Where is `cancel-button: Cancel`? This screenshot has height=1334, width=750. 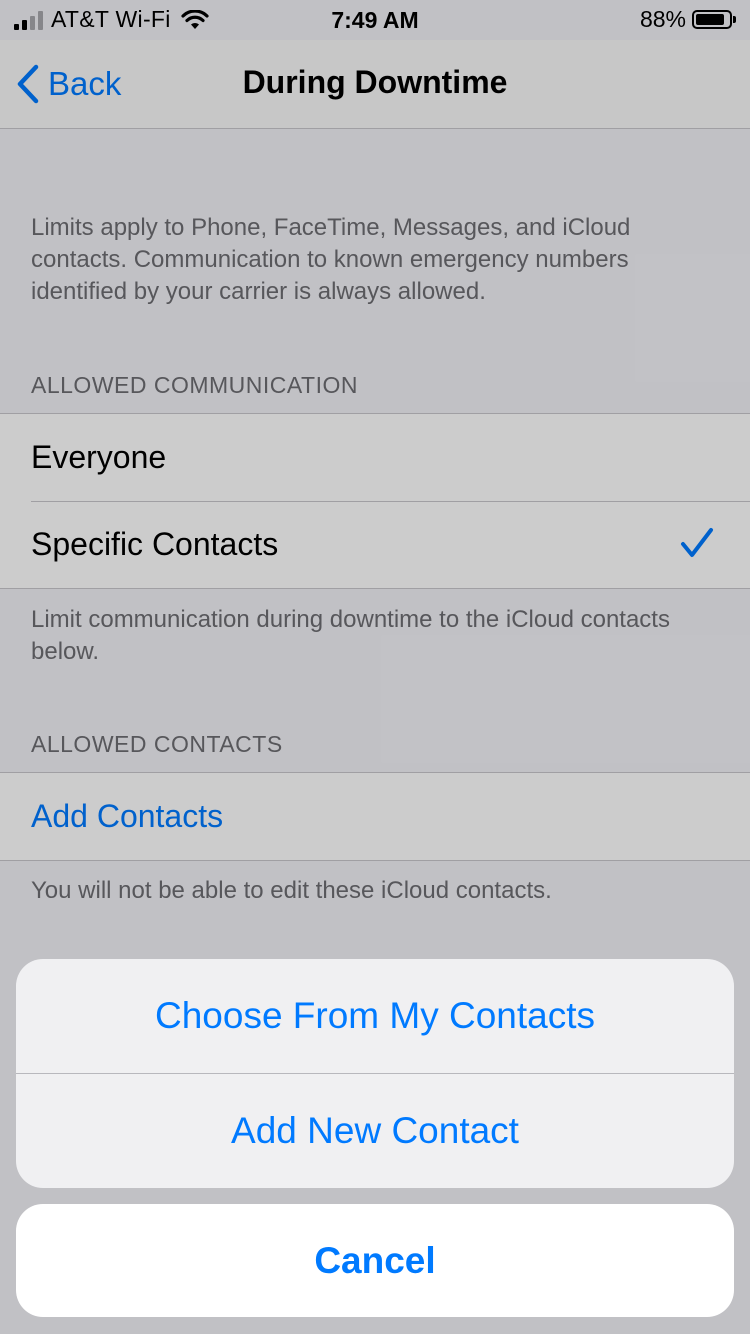 cancel-button: Cancel is located at coordinates (375, 1260).